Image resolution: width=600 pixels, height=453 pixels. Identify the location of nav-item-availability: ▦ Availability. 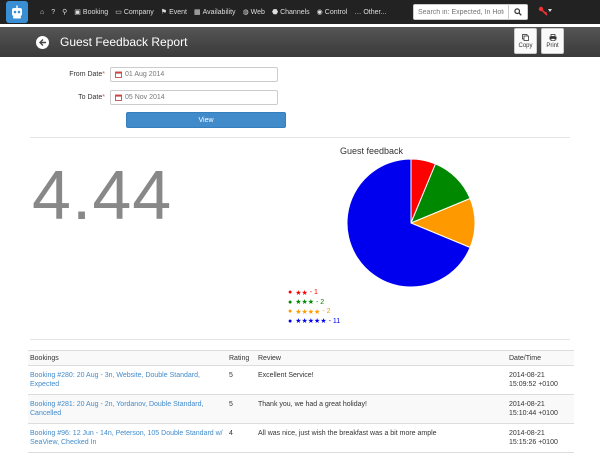
(214, 12).